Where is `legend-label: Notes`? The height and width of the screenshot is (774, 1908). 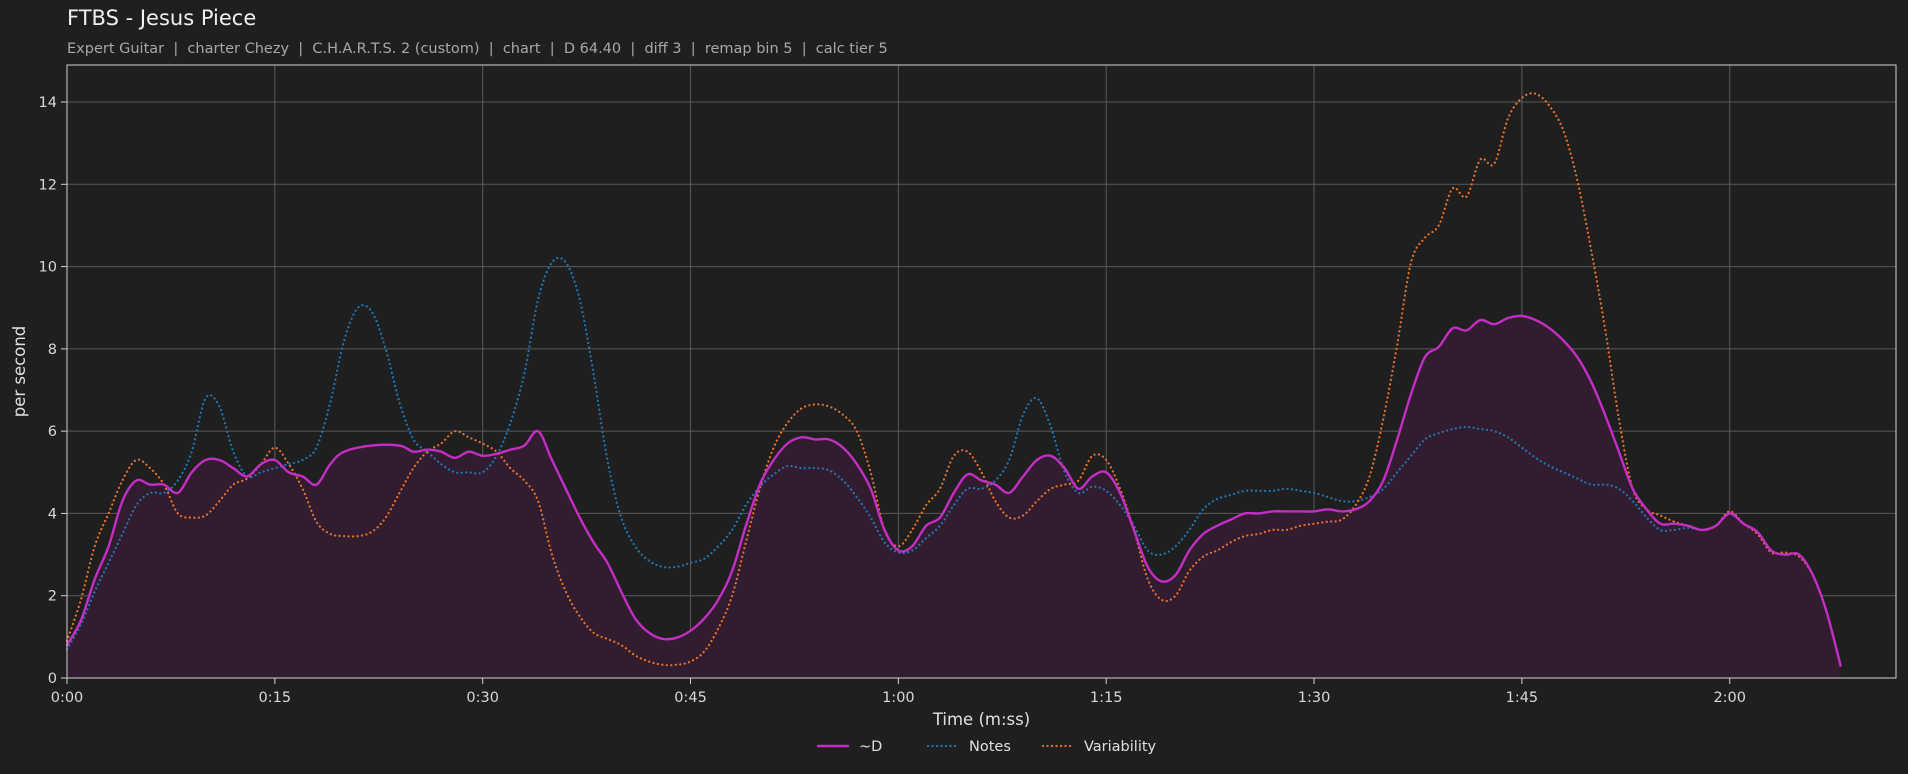
legend-label: Notes is located at coordinates (990, 747).